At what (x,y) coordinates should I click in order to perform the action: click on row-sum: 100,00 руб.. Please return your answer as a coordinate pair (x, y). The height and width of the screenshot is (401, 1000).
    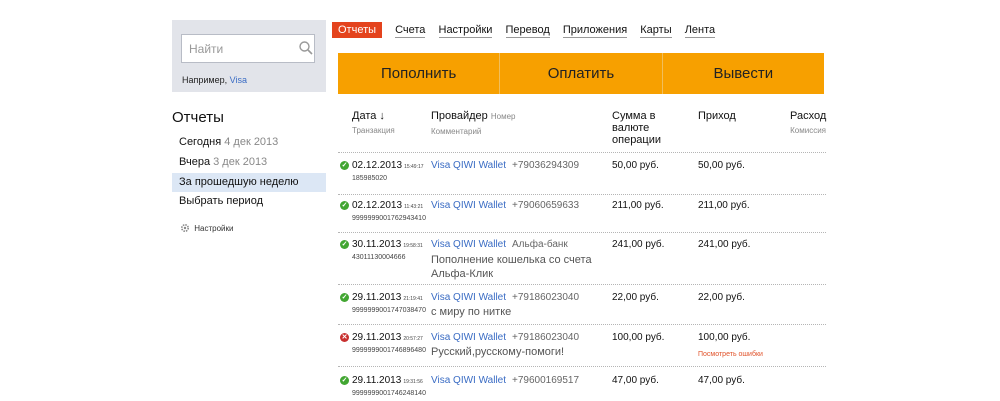
    Looking at the image, I should click on (638, 337).